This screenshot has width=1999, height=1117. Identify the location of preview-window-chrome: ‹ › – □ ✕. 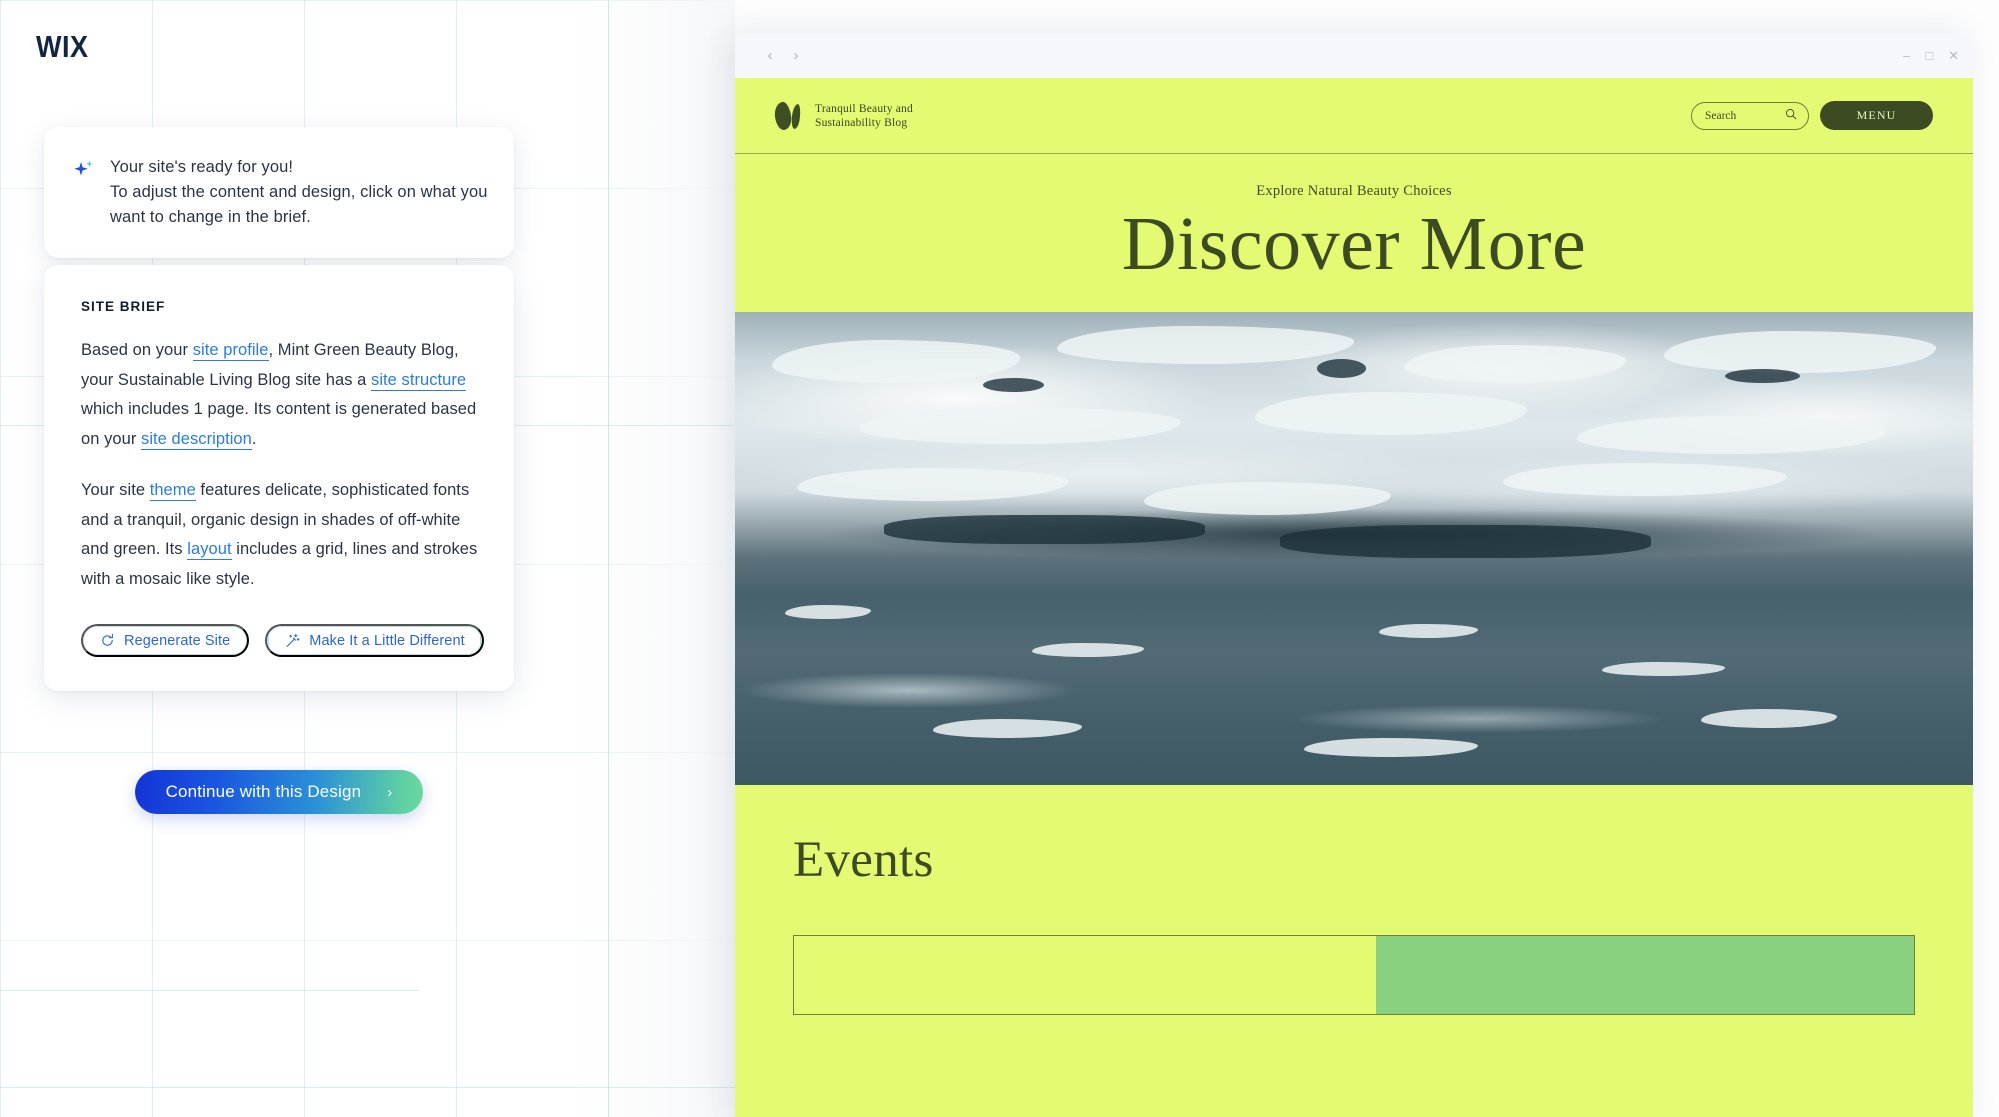
(1354, 55).